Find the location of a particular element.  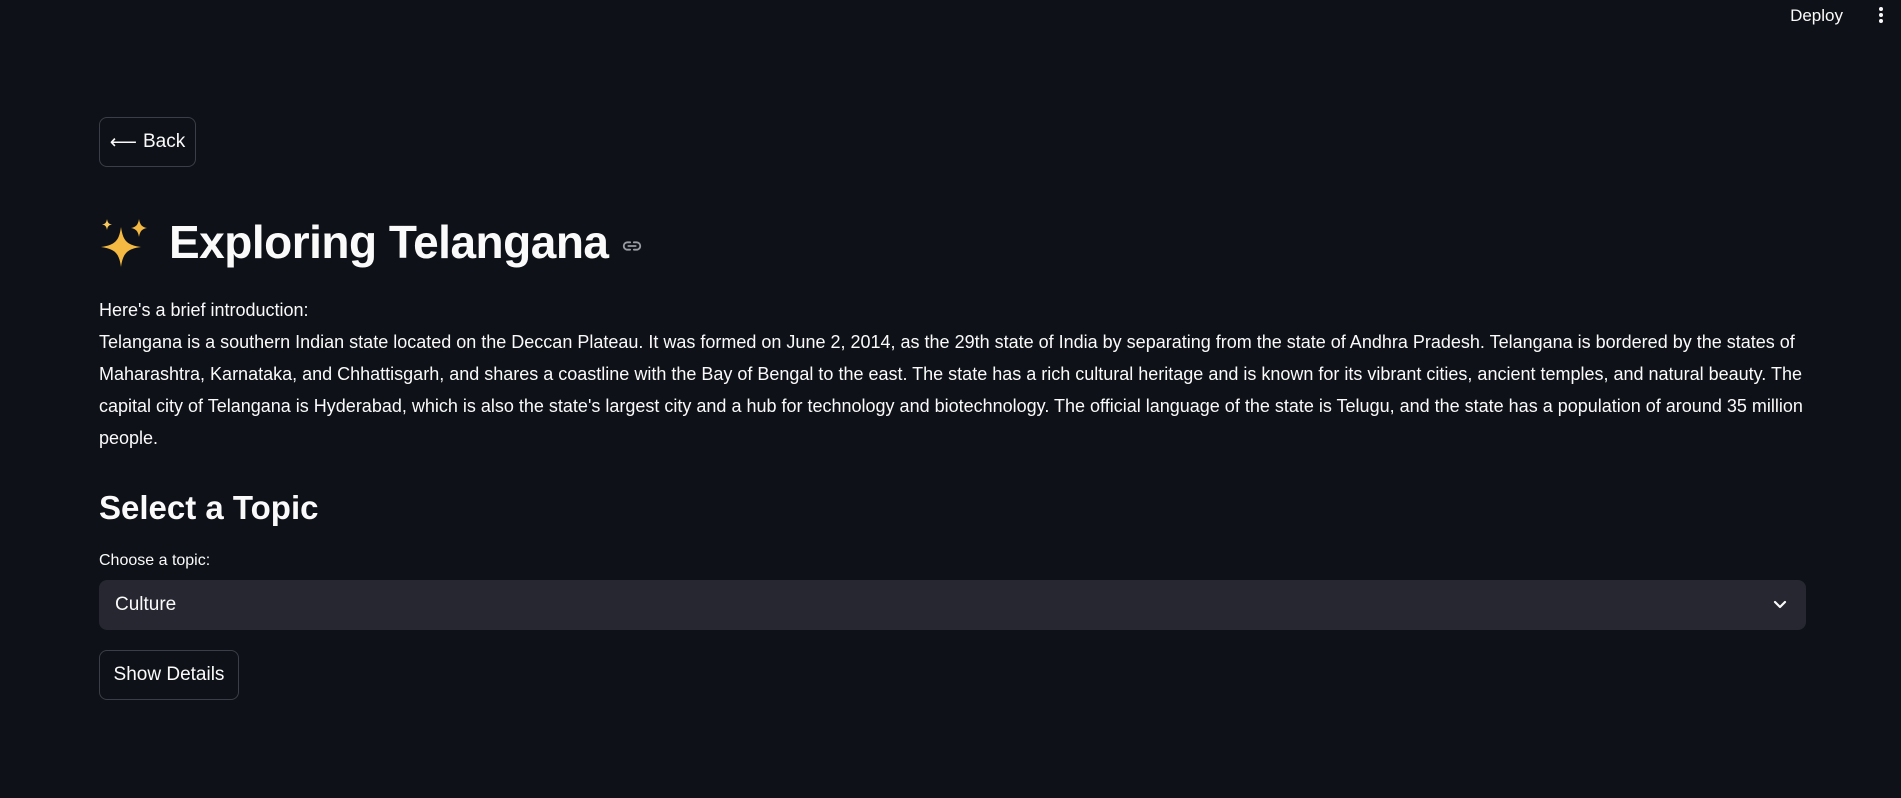

show-details-label: Show Details is located at coordinates (169, 674).